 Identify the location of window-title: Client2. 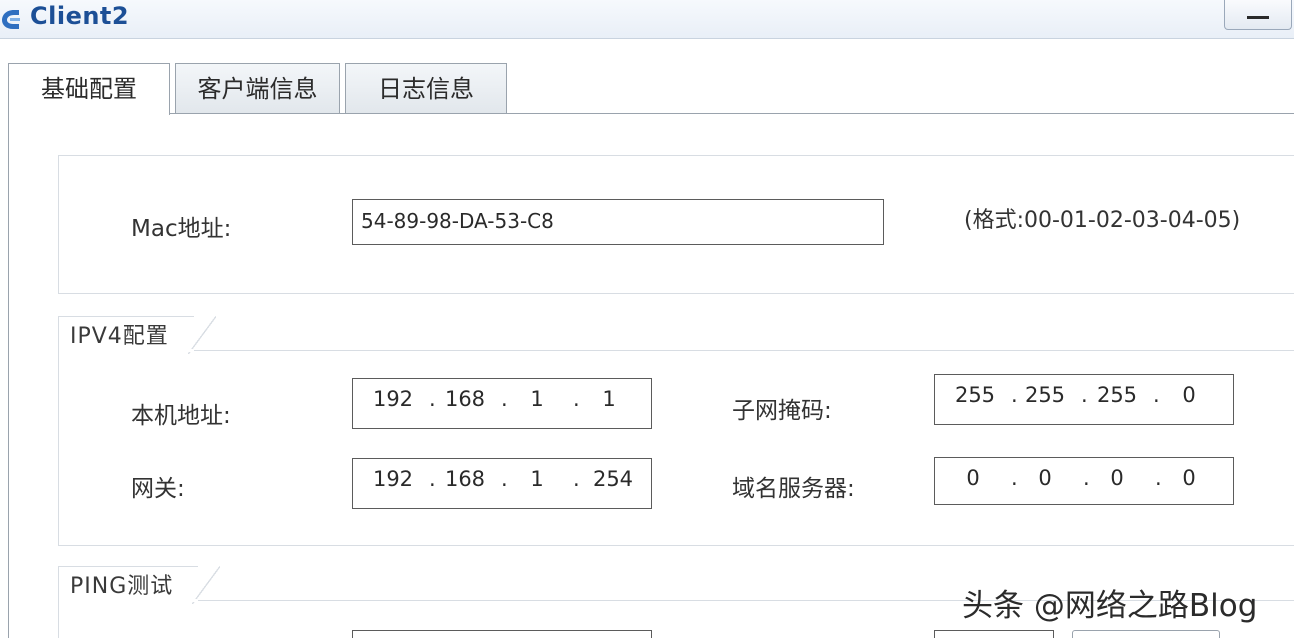
(80, 16).